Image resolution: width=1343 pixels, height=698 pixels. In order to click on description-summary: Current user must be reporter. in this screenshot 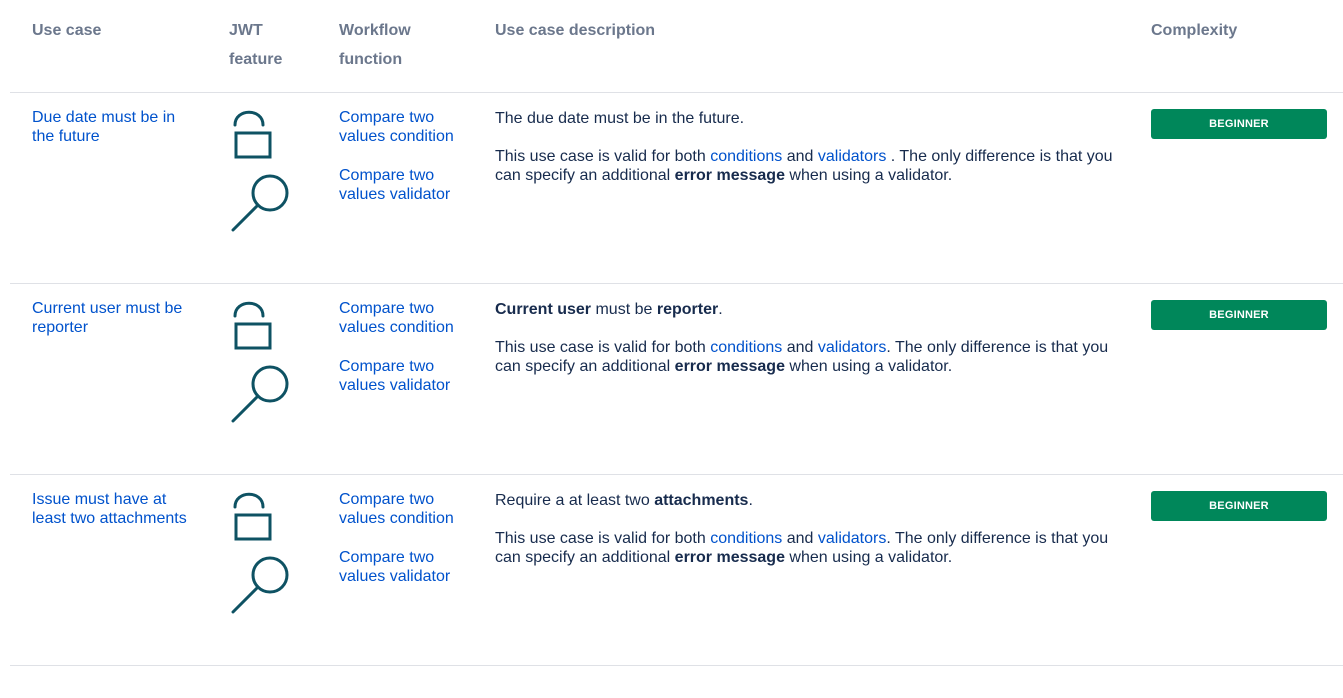, I will do `click(805, 309)`.